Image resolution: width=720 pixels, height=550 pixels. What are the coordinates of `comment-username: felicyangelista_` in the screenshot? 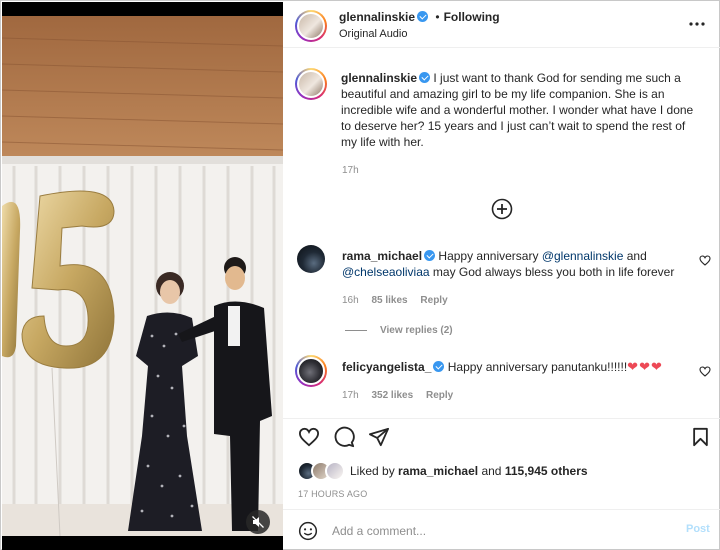 It's located at (386, 367).